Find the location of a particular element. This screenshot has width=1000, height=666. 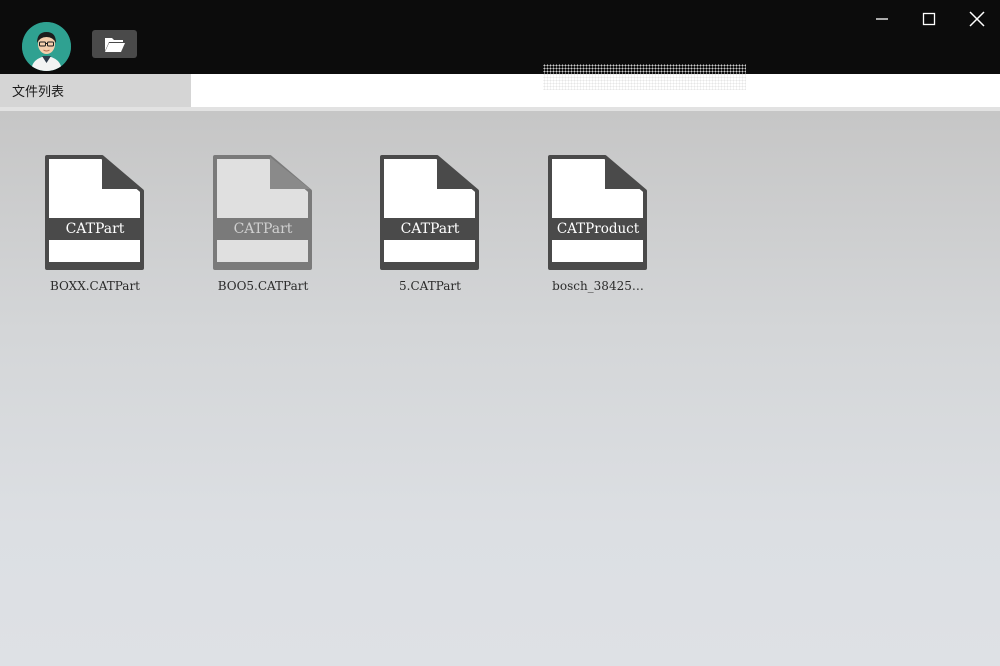

file-name: BOO5.CATPart is located at coordinates (263, 286).